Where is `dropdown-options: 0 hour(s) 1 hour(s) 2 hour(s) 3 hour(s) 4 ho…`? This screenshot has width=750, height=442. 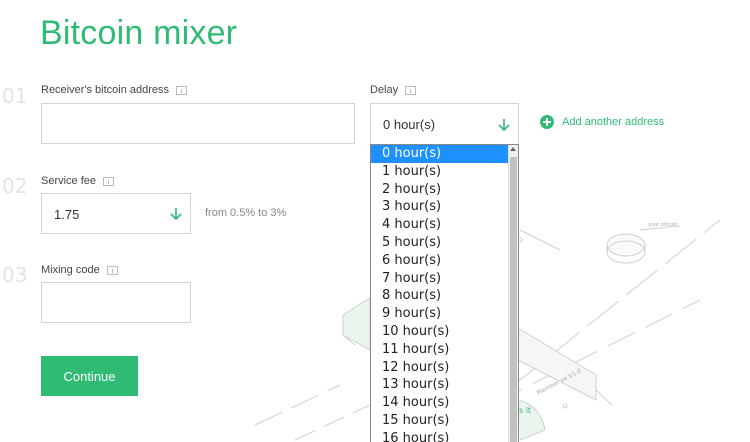 dropdown-options: 0 hour(s) 1 hour(s) 2 hour(s) 3 hour(s) 4 ho… is located at coordinates (444, 293).